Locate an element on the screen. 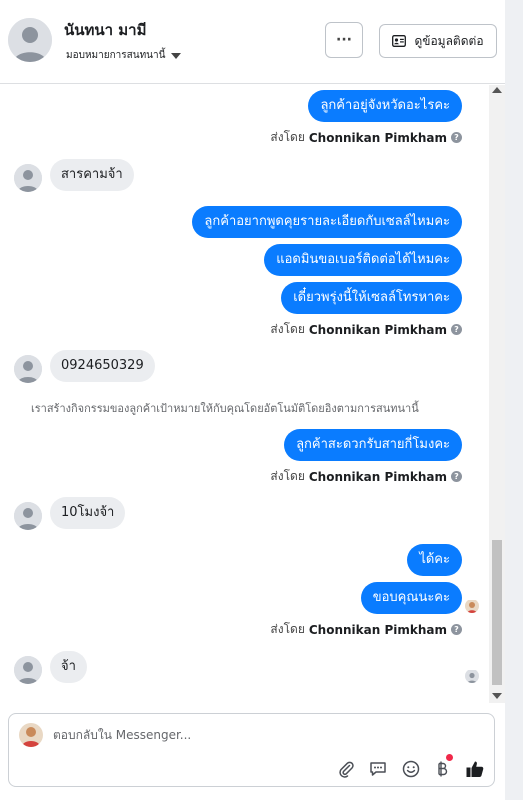  incoming-message: จ้า is located at coordinates (68, 667).